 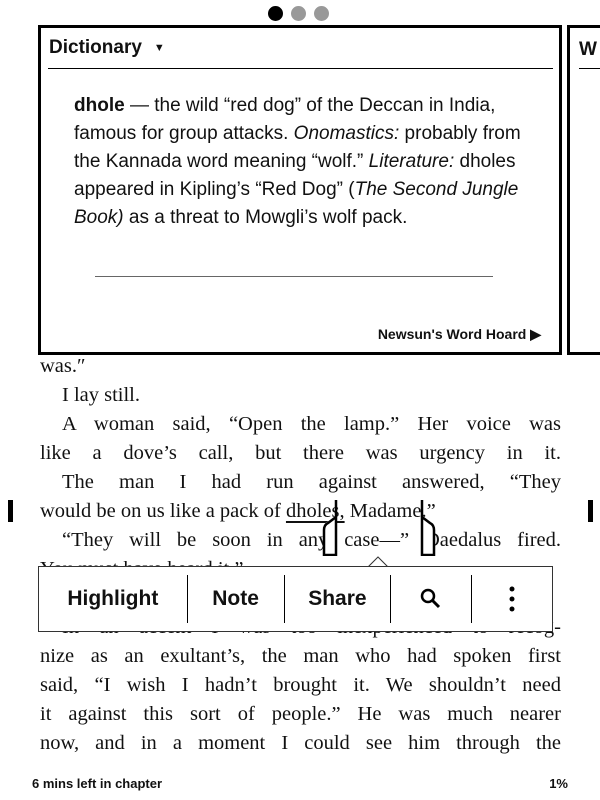 I want to click on search-button, so click(x=432, y=599).